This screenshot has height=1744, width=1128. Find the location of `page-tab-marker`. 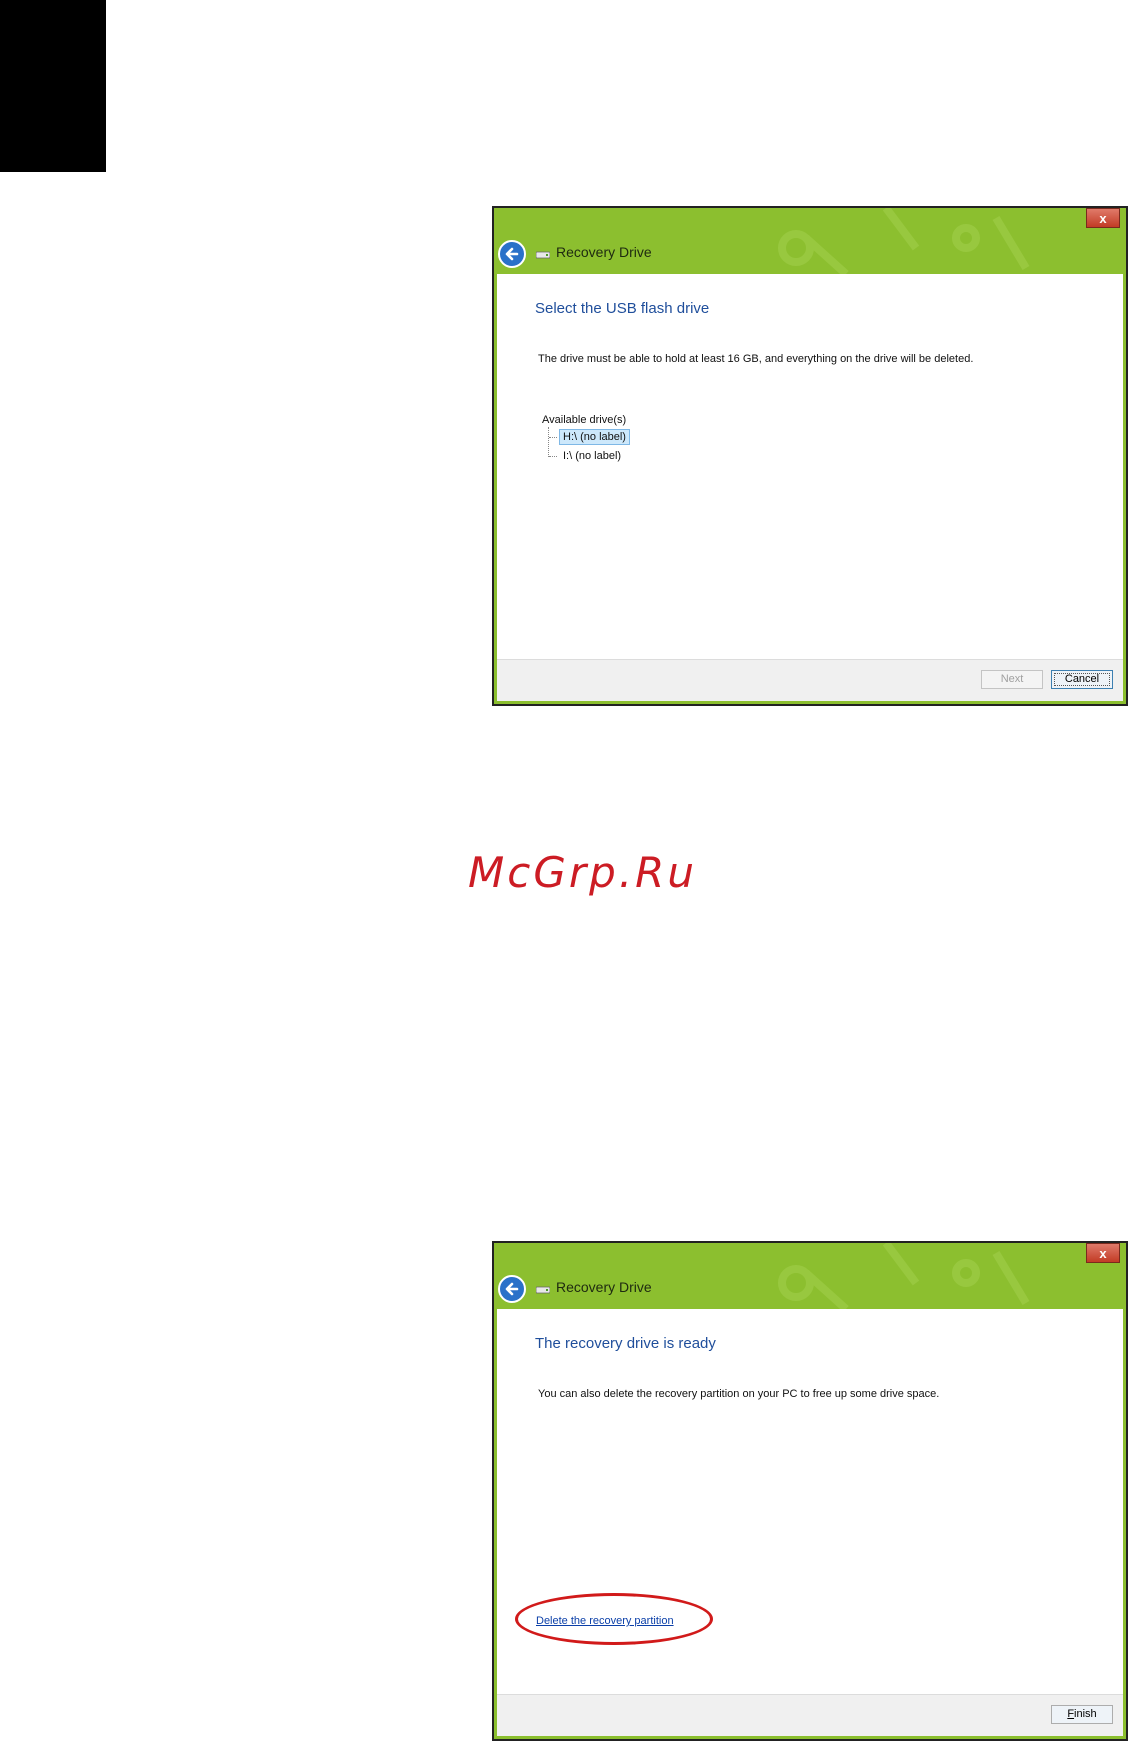

page-tab-marker is located at coordinates (53, 86).